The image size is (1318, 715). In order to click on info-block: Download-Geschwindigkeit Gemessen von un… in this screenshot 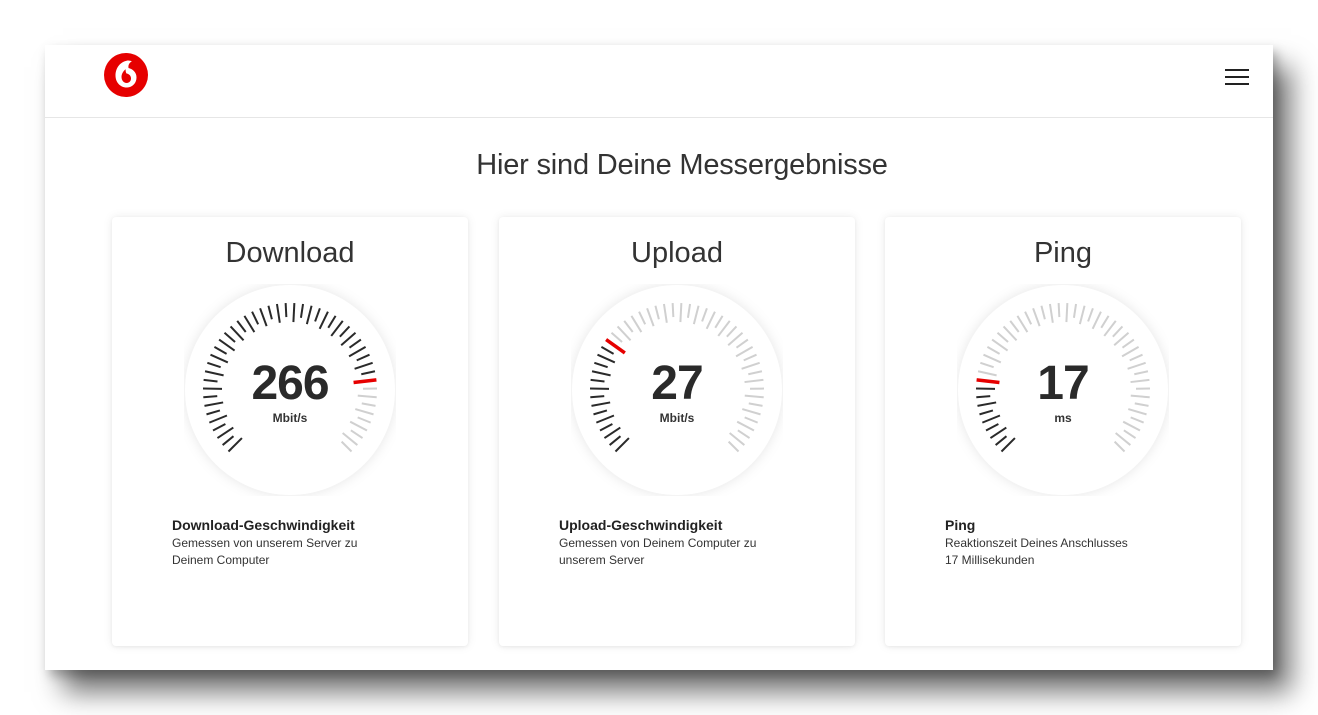, I will do `click(292, 543)`.